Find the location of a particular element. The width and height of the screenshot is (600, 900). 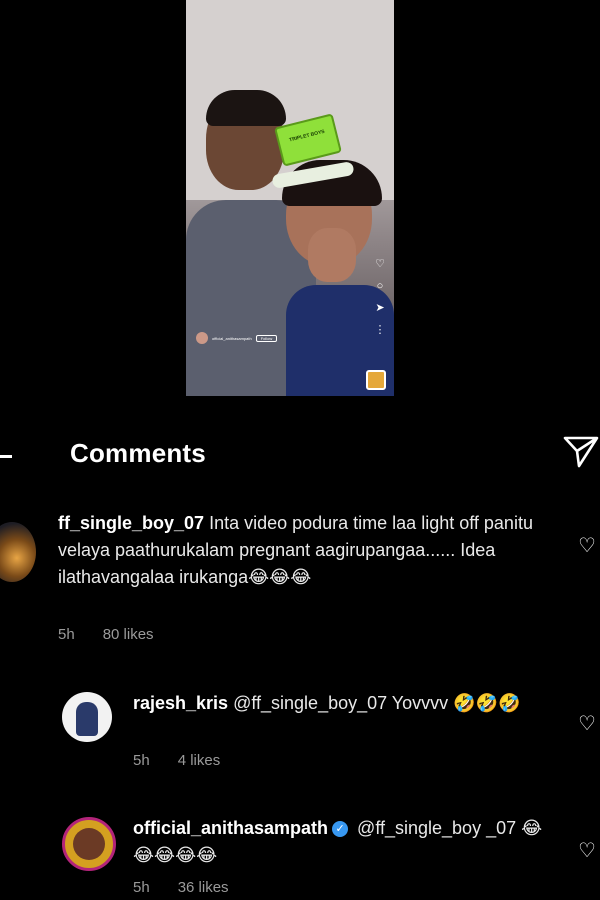

reel-side-actions: ♡ ○ ➤ ⋮ is located at coordinates (380, 297).